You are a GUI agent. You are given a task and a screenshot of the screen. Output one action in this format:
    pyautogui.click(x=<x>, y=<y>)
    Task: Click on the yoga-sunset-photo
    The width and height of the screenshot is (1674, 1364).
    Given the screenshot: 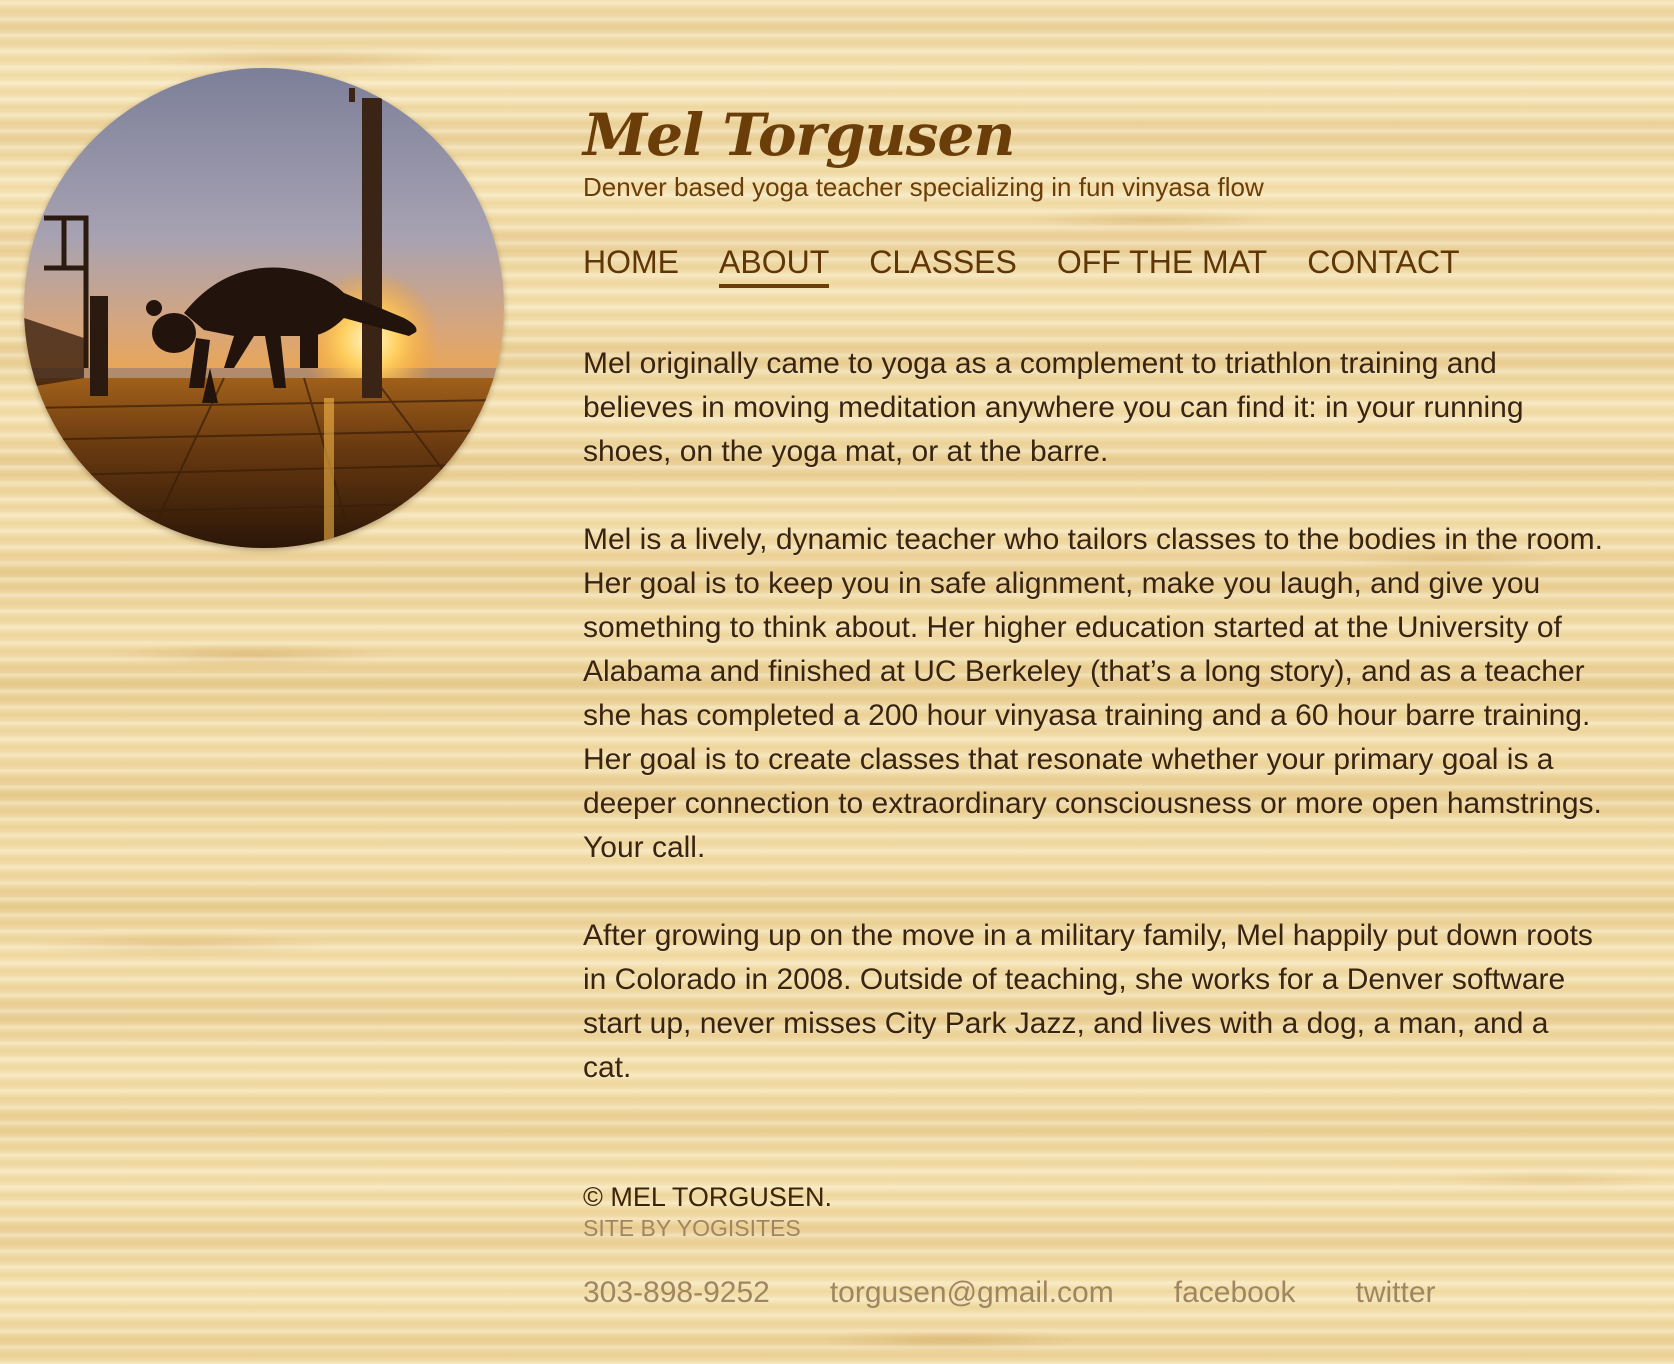 What is the action you would take?
    pyautogui.click(x=264, y=308)
    